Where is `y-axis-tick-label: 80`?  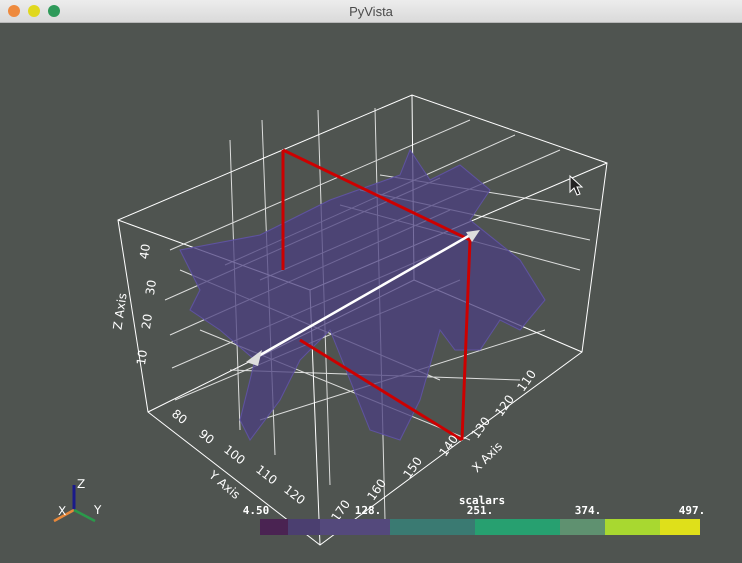 y-axis-tick-label: 80 is located at coordinates (179, 417).